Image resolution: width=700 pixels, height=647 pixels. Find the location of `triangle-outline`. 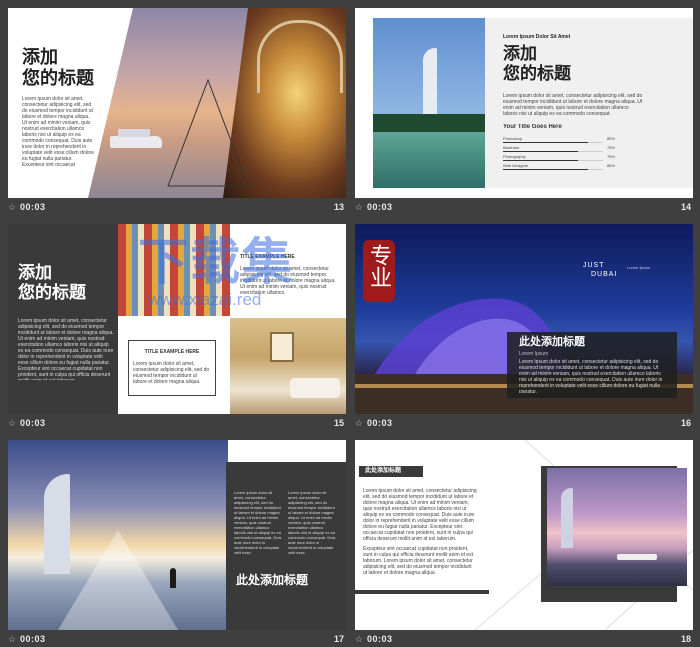

triangle-outline is located at coordinates (208, 132).